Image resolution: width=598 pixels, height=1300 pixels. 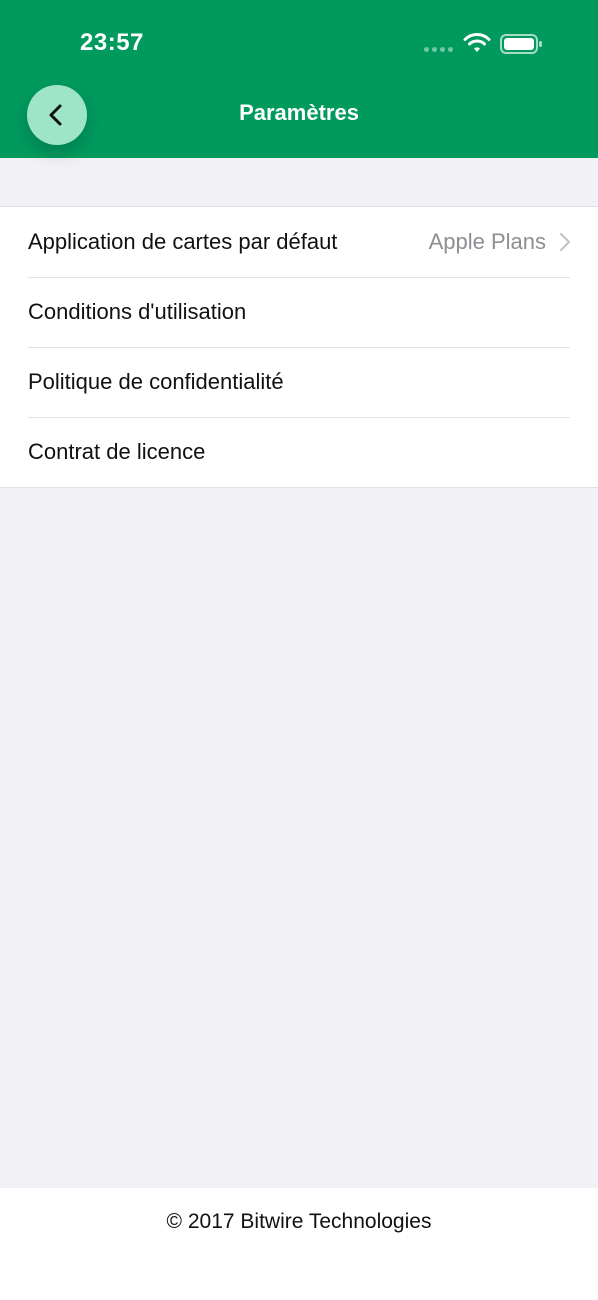 What do you see at coordinates (137, 311) in the screenshot?
I see `row-label: Conditions d'utilisation` at bounding box center [137, 311].